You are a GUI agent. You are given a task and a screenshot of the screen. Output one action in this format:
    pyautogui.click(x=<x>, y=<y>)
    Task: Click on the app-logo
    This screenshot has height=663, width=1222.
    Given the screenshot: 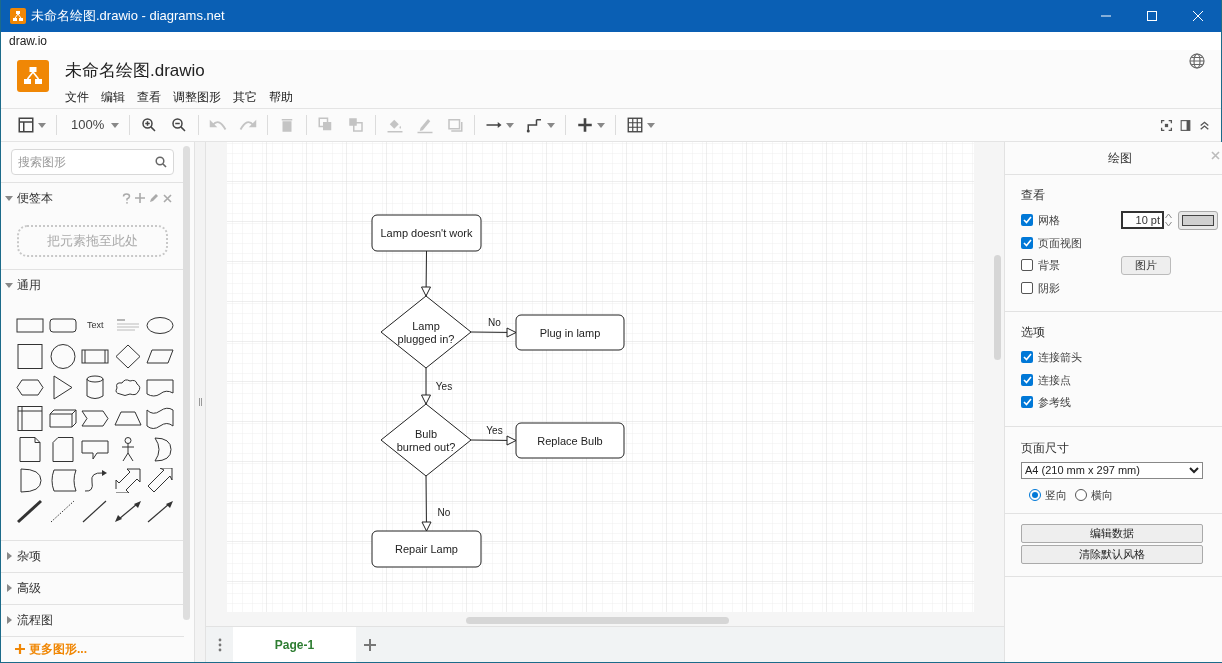 What is the action you would take?
    pyautogui.click(x=33, y=76)
    